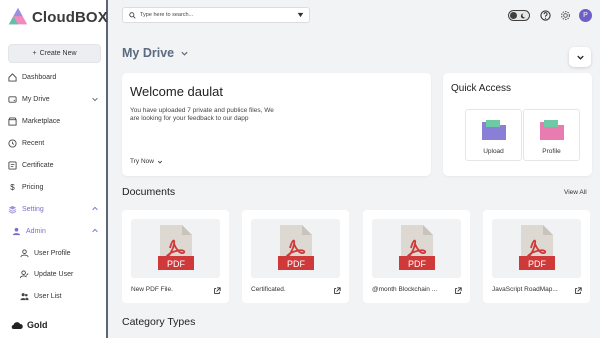 The height and width of the screenshot is (338, 600). I want to click on quick-access-label: Upload, so click(493, 151).